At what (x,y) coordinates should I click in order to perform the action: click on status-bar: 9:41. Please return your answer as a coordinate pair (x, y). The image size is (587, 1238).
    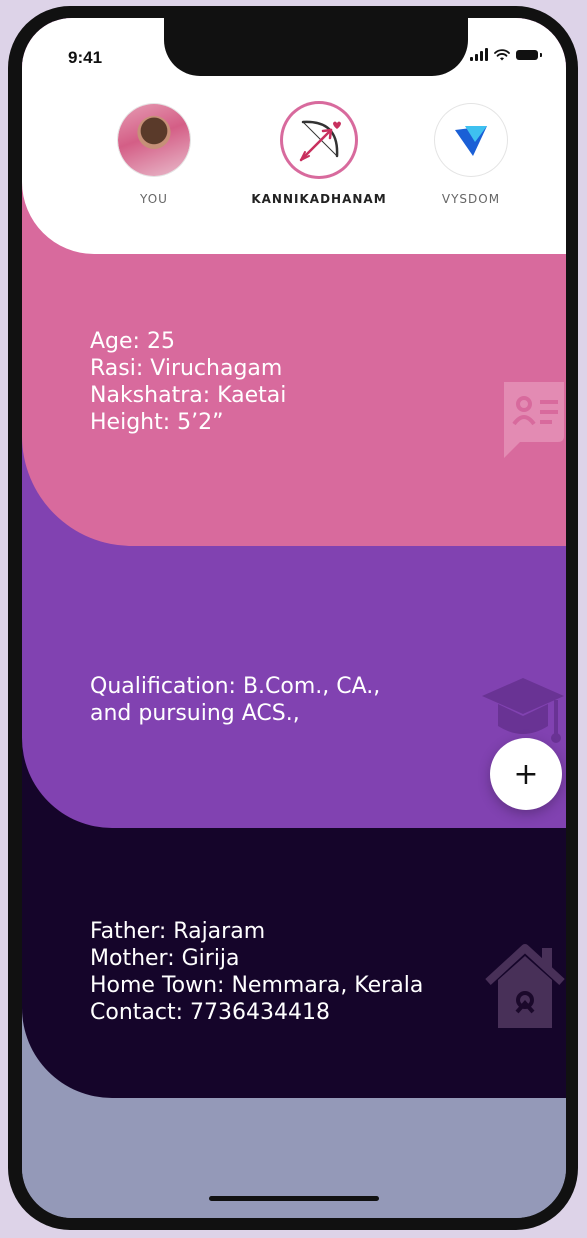
    Looking at the image, I should click on (294, 48).